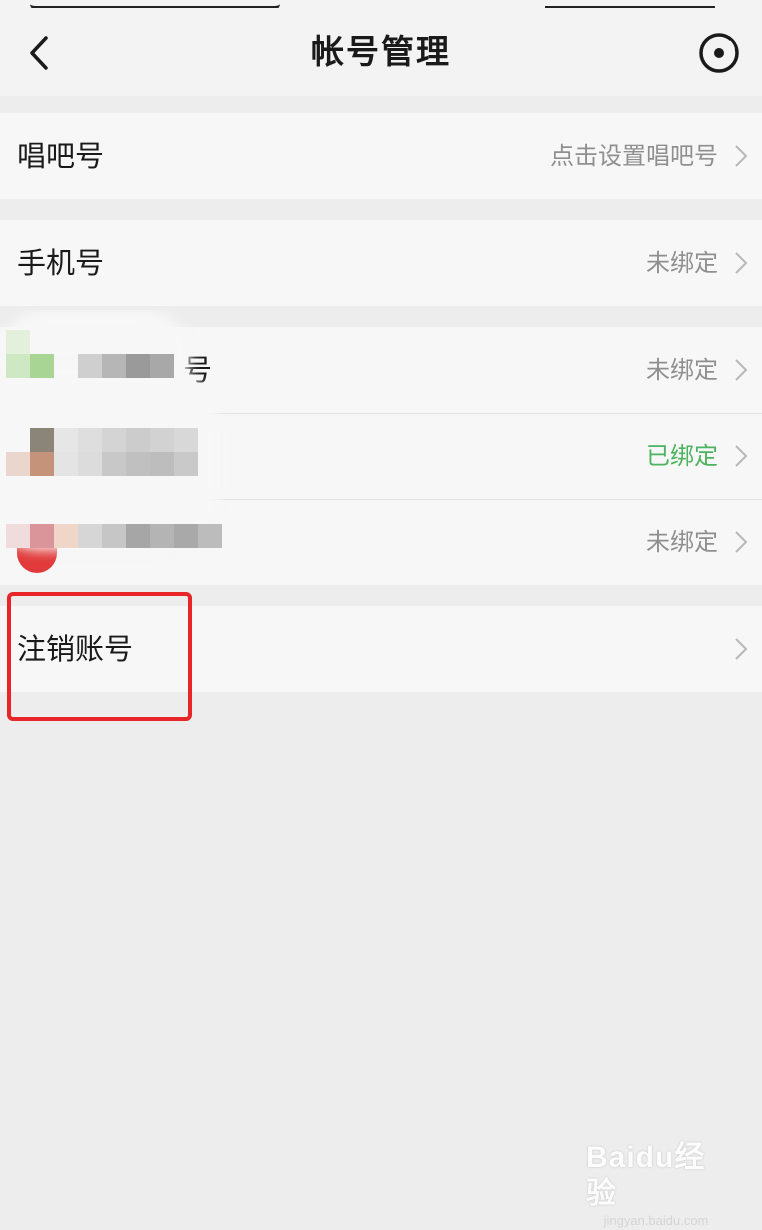 This screenshot has height=1230, width=762. I want to click on row-label: 注销账号, so click(75, 649).